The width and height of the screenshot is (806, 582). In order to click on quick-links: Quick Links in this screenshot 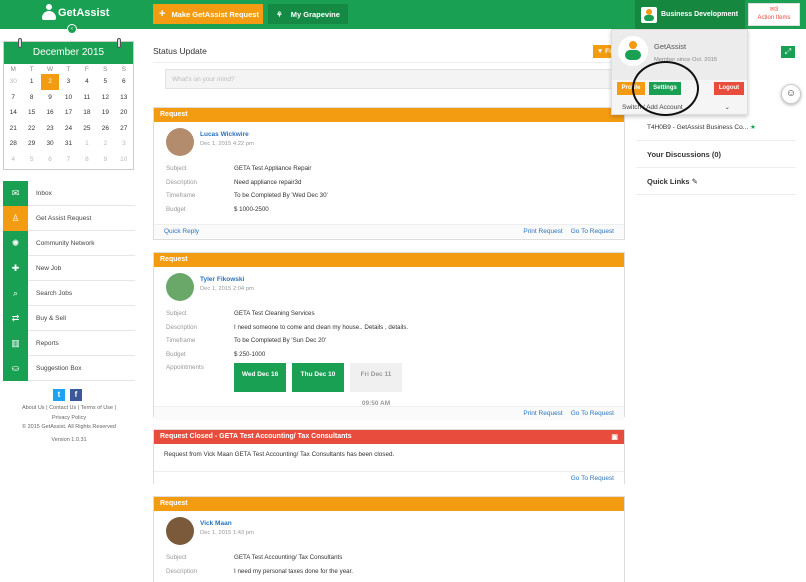, I will do `click(668, 181)`.